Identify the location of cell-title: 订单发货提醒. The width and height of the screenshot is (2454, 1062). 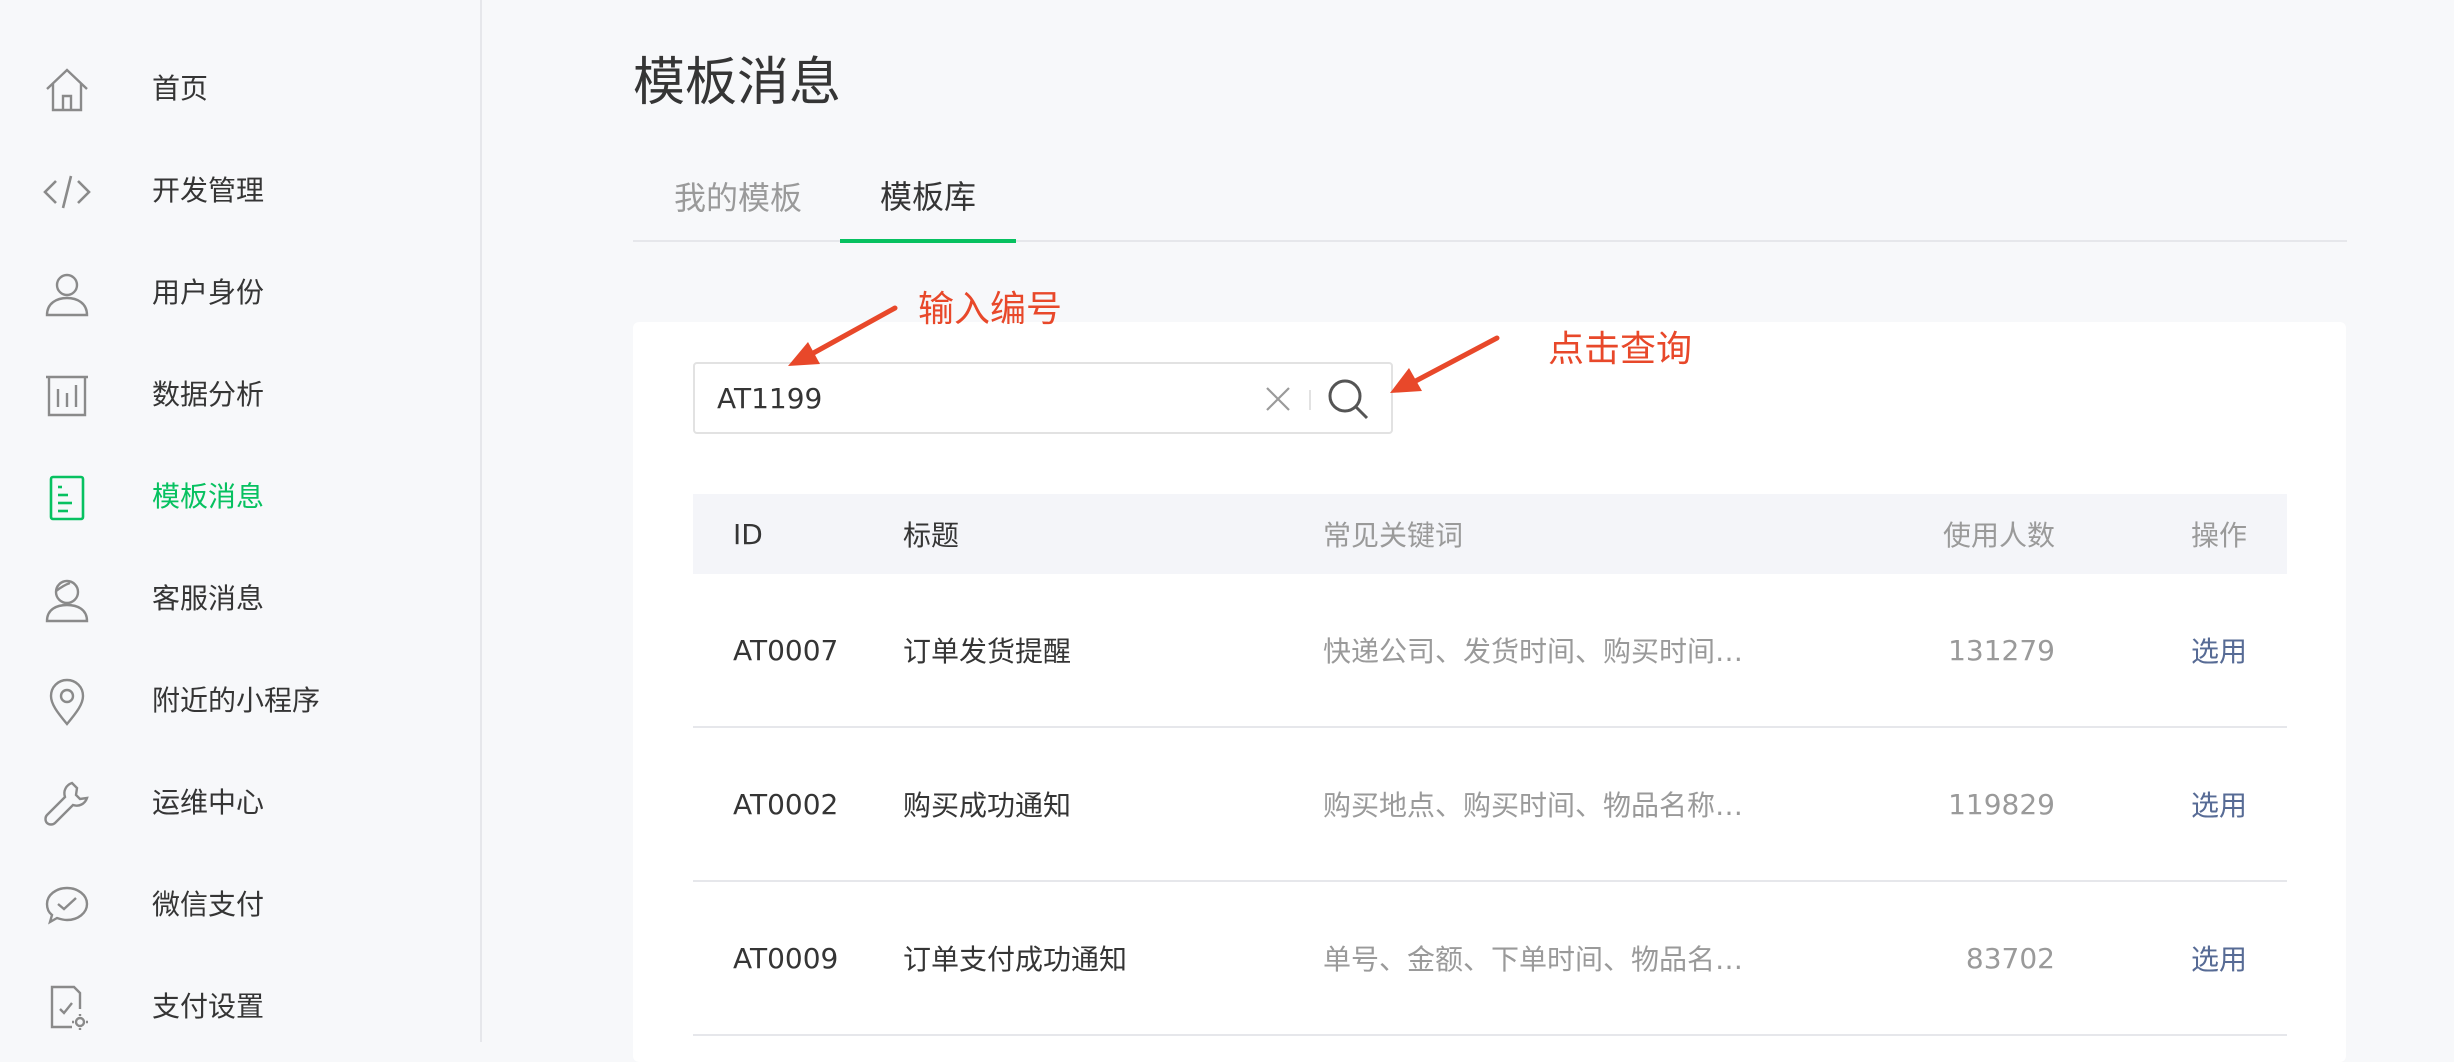
(987, 651).